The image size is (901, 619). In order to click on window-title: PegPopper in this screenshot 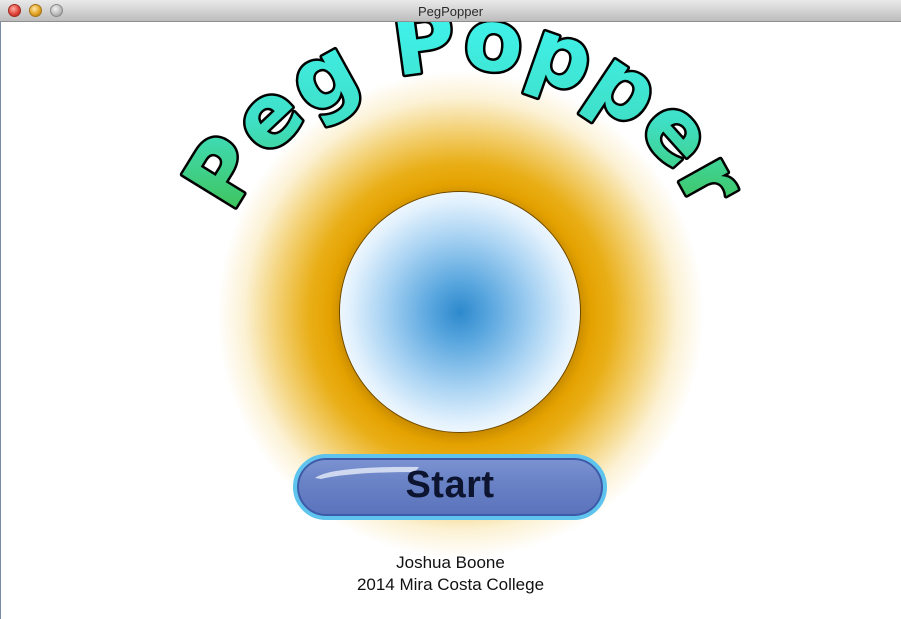, I will do `click(450, 11)`.